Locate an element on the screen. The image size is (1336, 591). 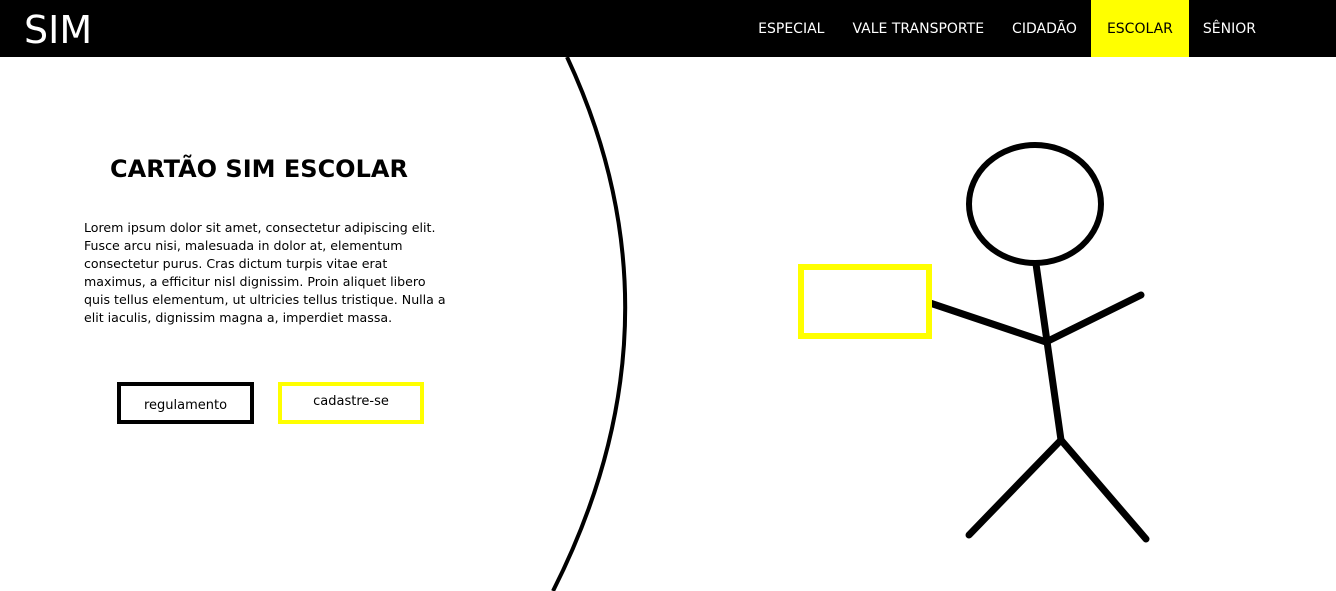
nav-item-escolar: ESCOLAR is located at coordinates (1139, 28).